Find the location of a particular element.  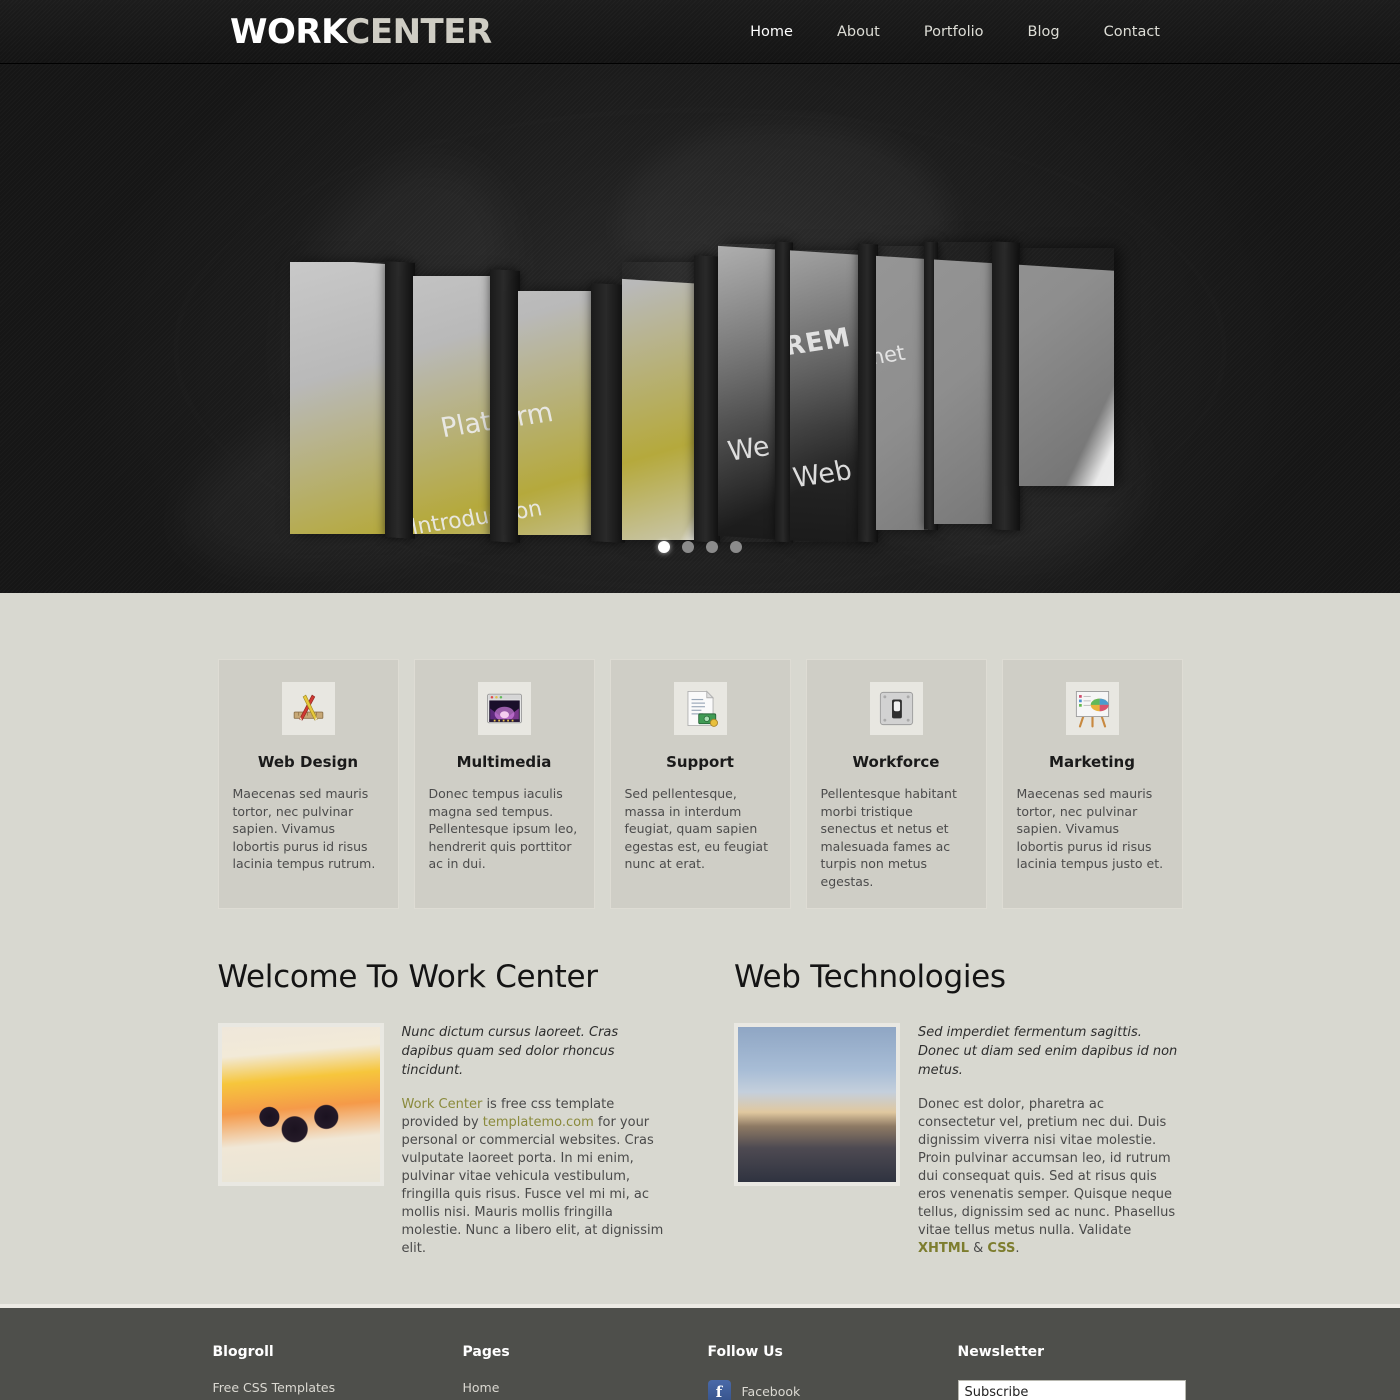

footer-heading-follow: Follow Us is located at coordinates (745, 1352).